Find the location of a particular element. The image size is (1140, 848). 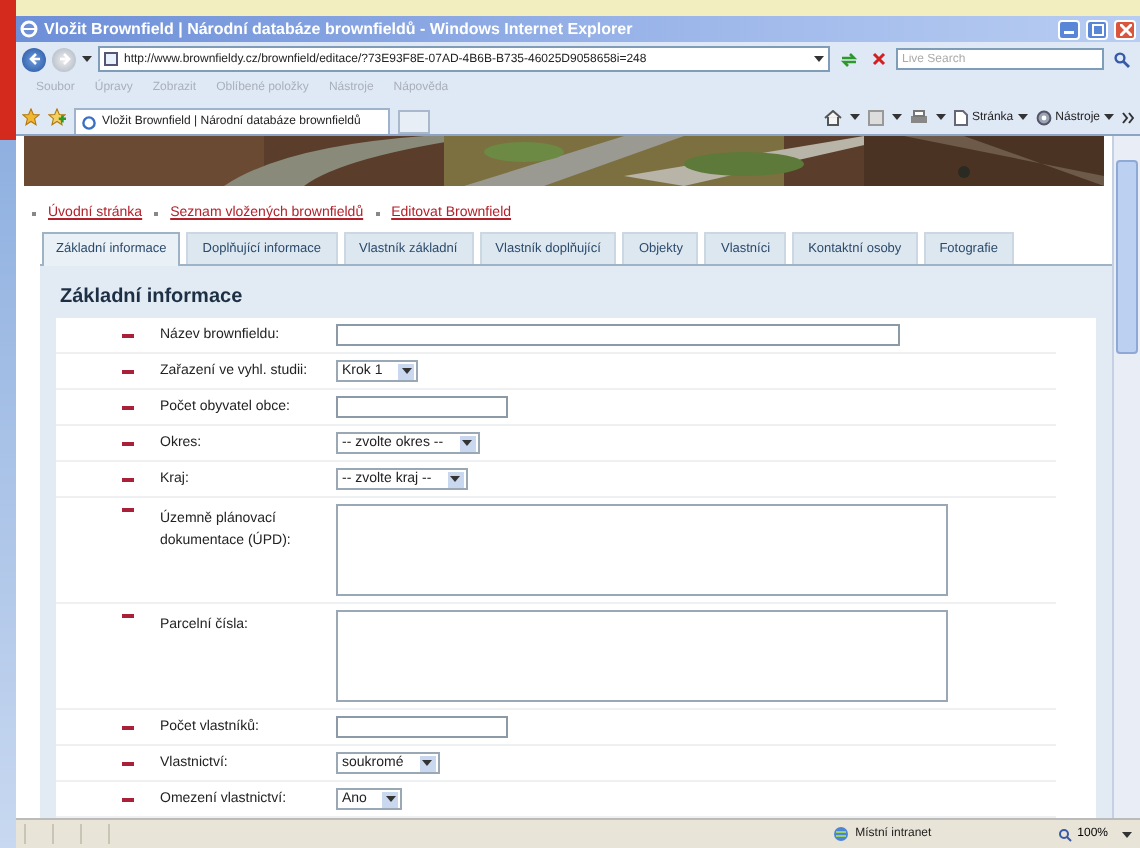

chevron-double-icon is located at coordinates (1128, 117).